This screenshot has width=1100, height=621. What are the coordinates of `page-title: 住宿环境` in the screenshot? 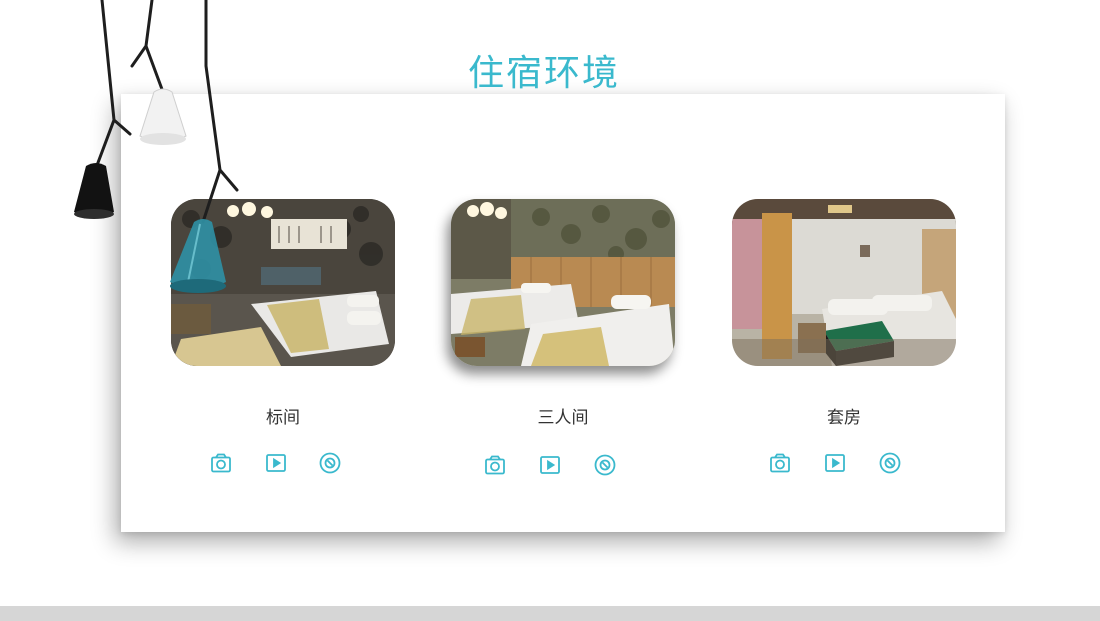 It's located at (543, 73).